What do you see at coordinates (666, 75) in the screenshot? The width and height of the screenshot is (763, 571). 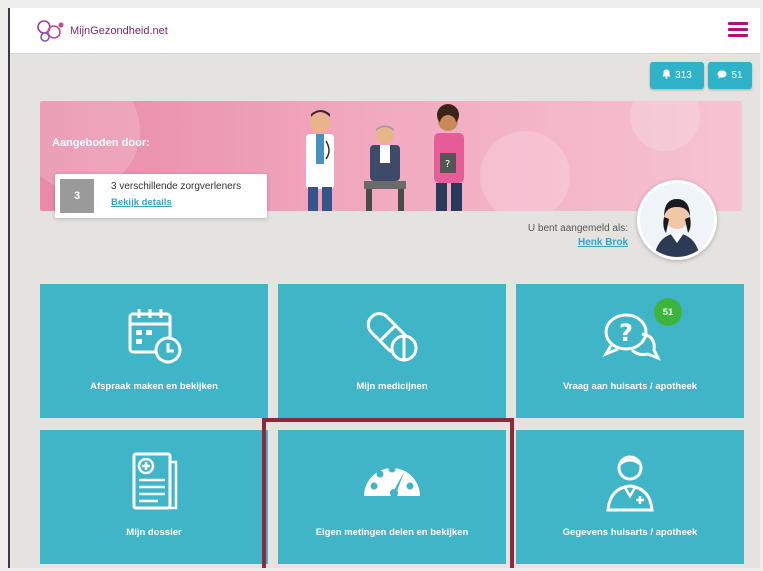 I see `bell-icon` at bounding box center [666, 75].